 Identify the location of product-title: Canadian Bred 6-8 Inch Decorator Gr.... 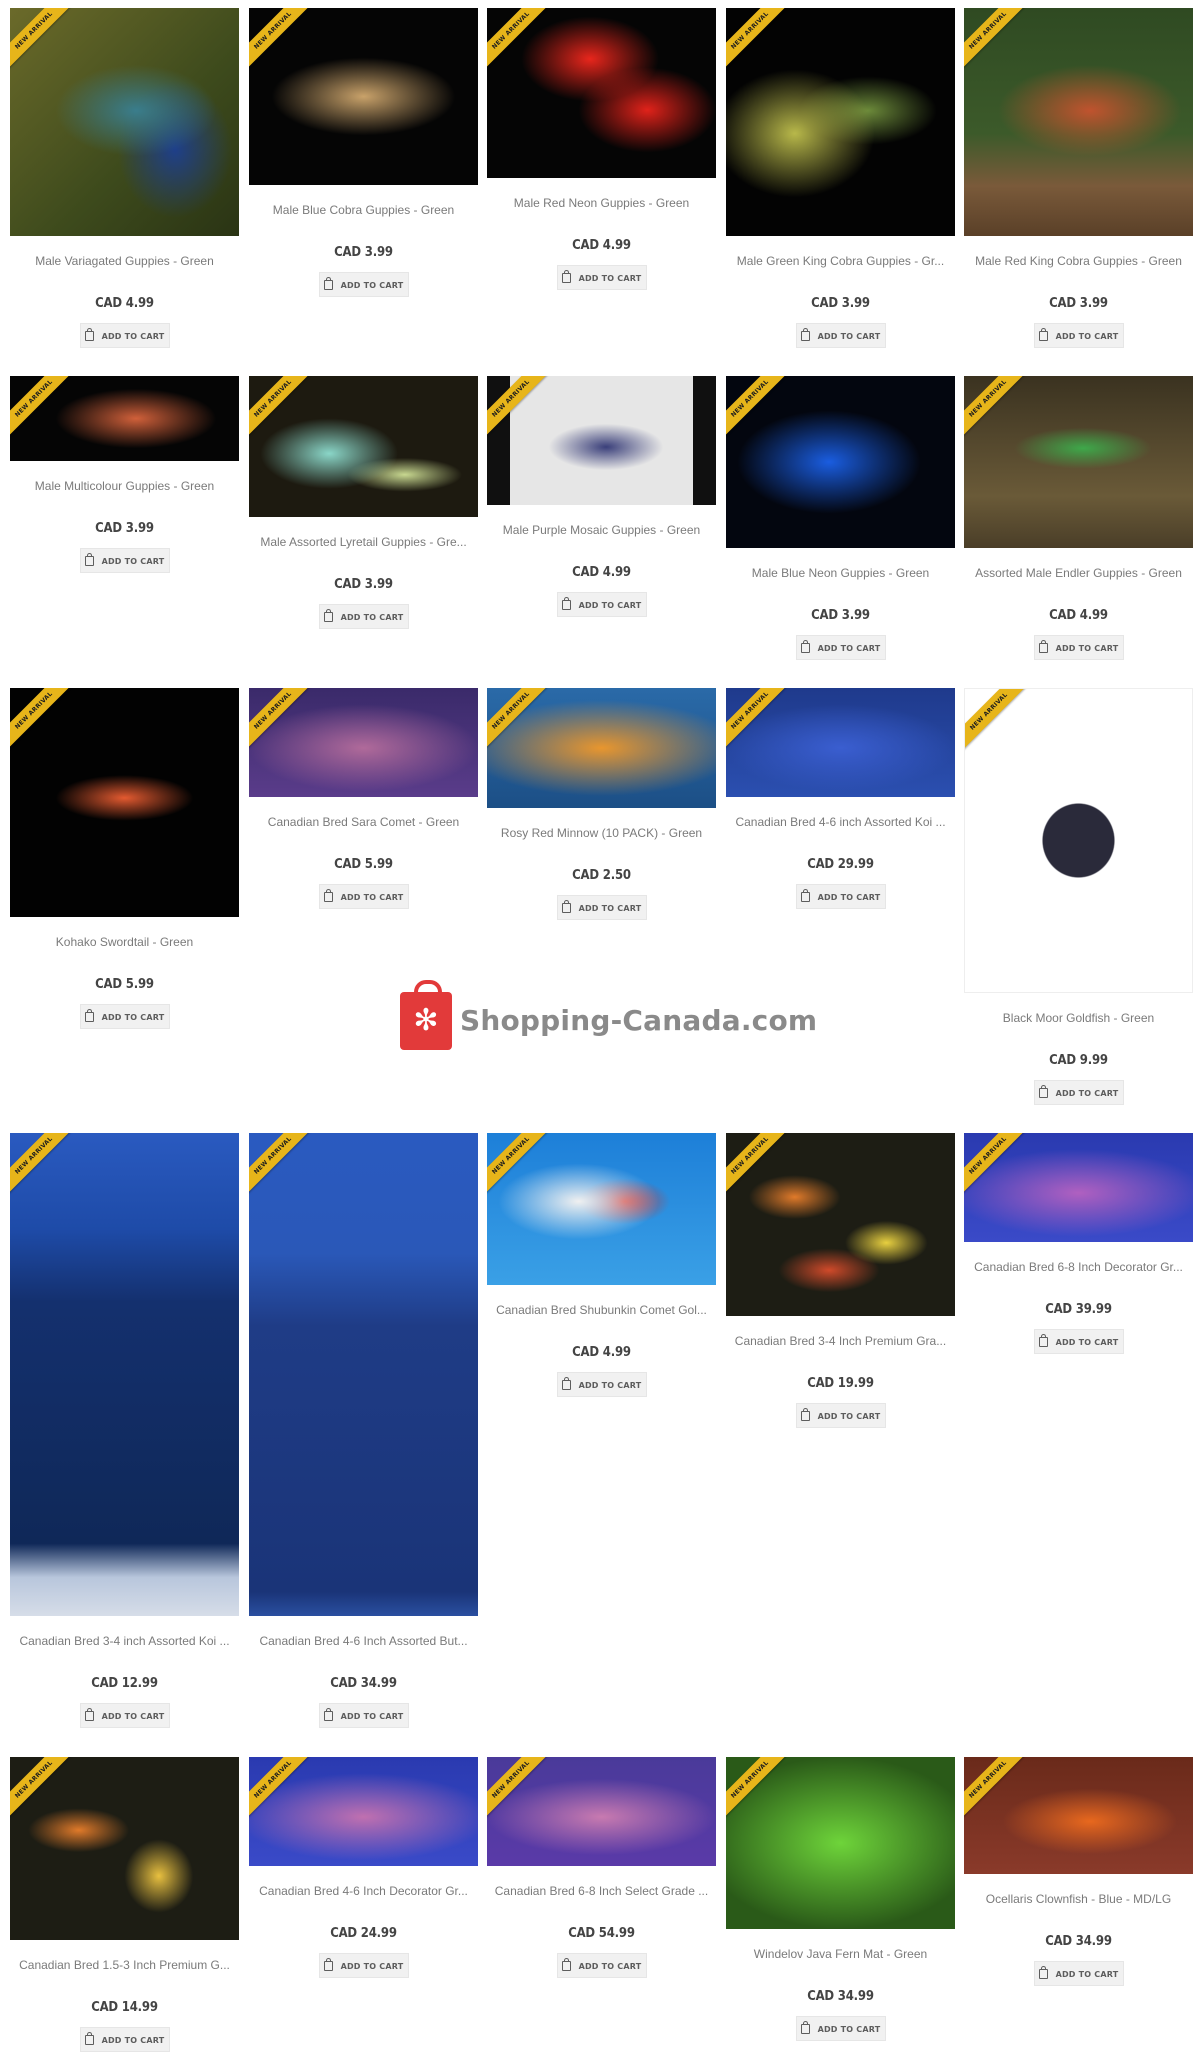
(1078, 1267).